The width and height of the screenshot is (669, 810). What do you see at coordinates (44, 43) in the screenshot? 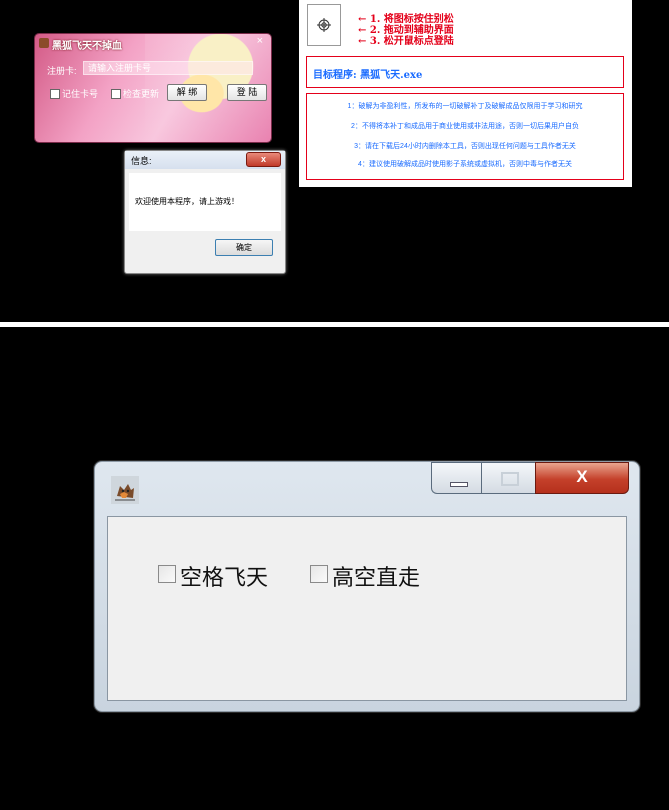
I see `app-icon` at bounding box center [44, 43].